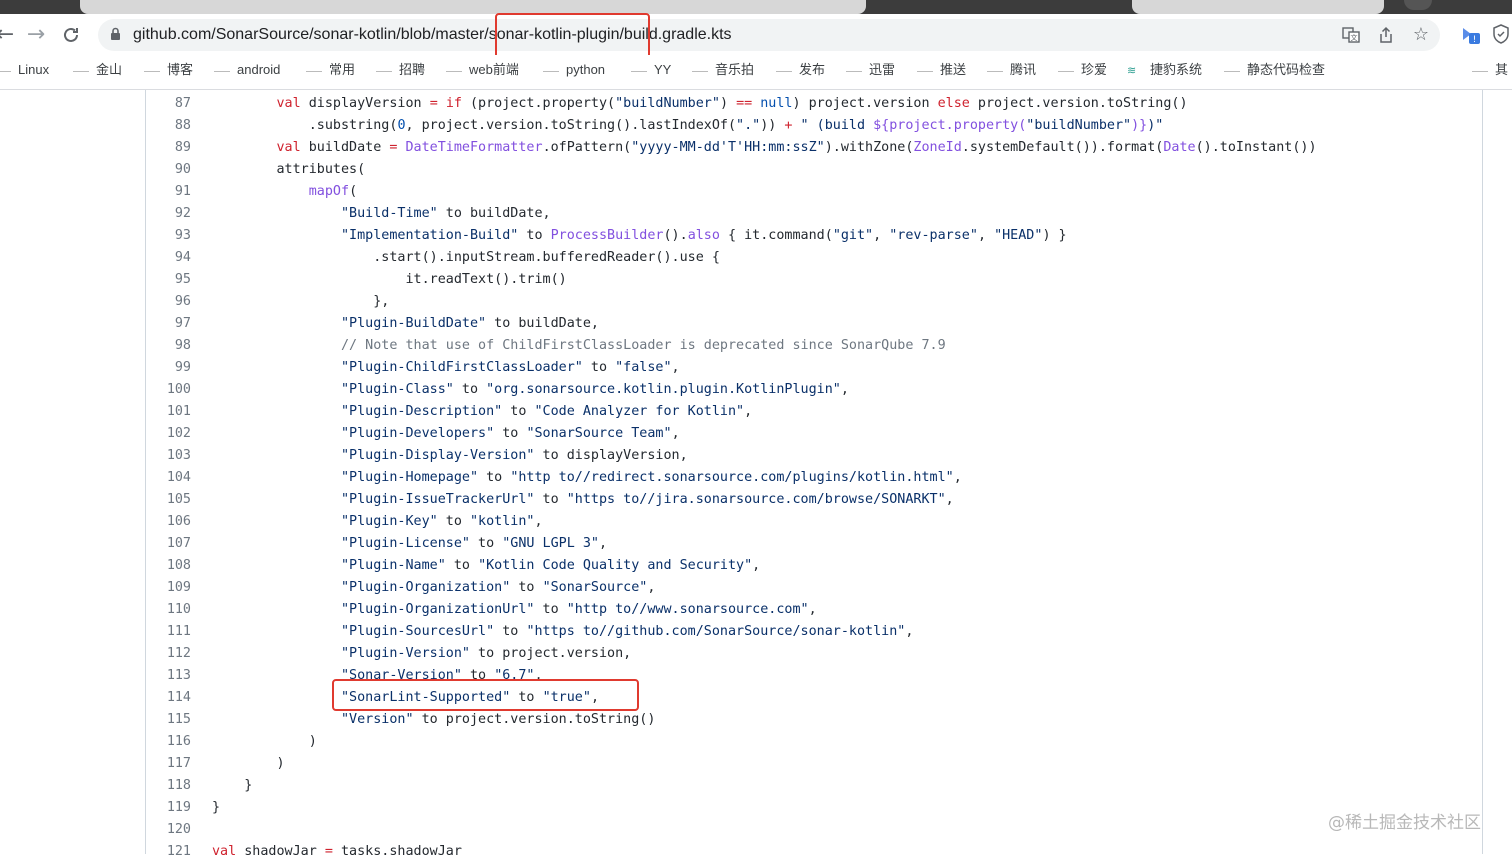 This screenshot has width=1512, height=863. I want to click on tab-strip, so click(756, 7).